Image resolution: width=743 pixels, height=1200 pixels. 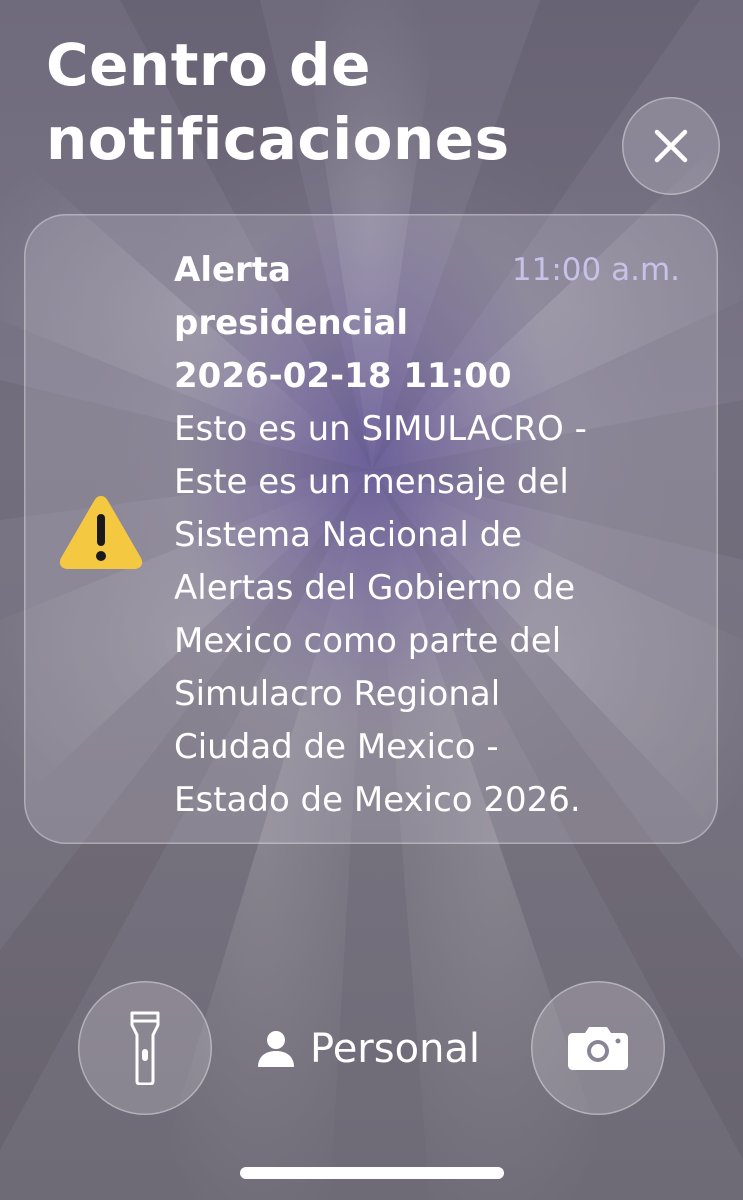 I want to click on notification-body-line: Mexico como parte del, so click(x=368, y=641).